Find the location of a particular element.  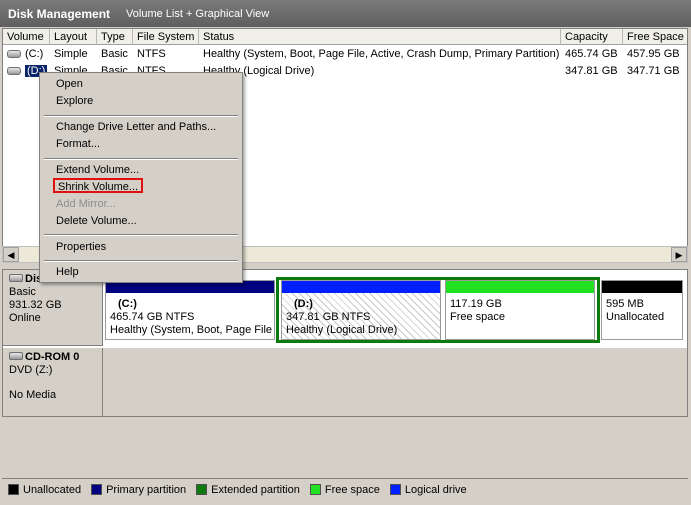

cdrom-region is located at coordinates (395, 382).